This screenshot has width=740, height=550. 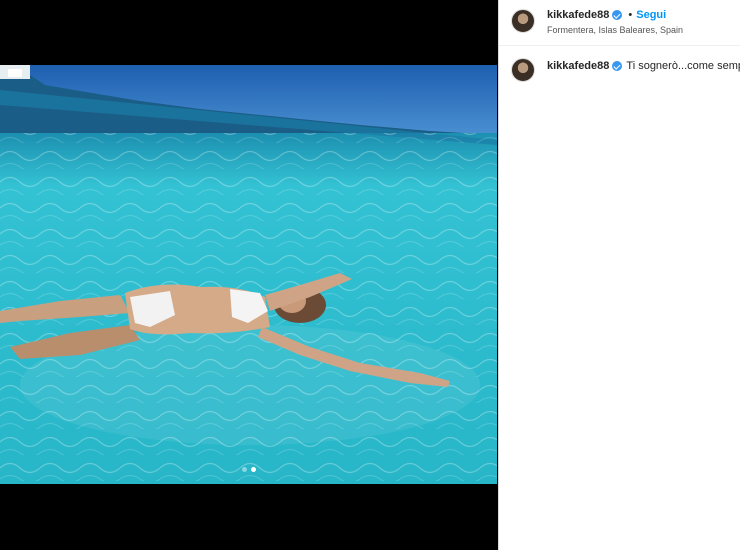 I want to click on location-link: Formentera, Islas Baleares, Spain, so click(x=615, y=30).